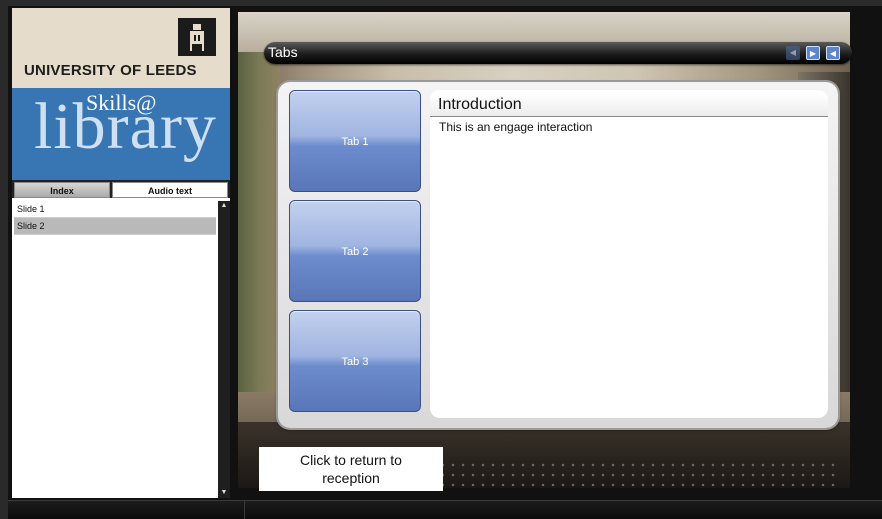  I want to click on tab-audio-text: Audio text, so click(170, 190).